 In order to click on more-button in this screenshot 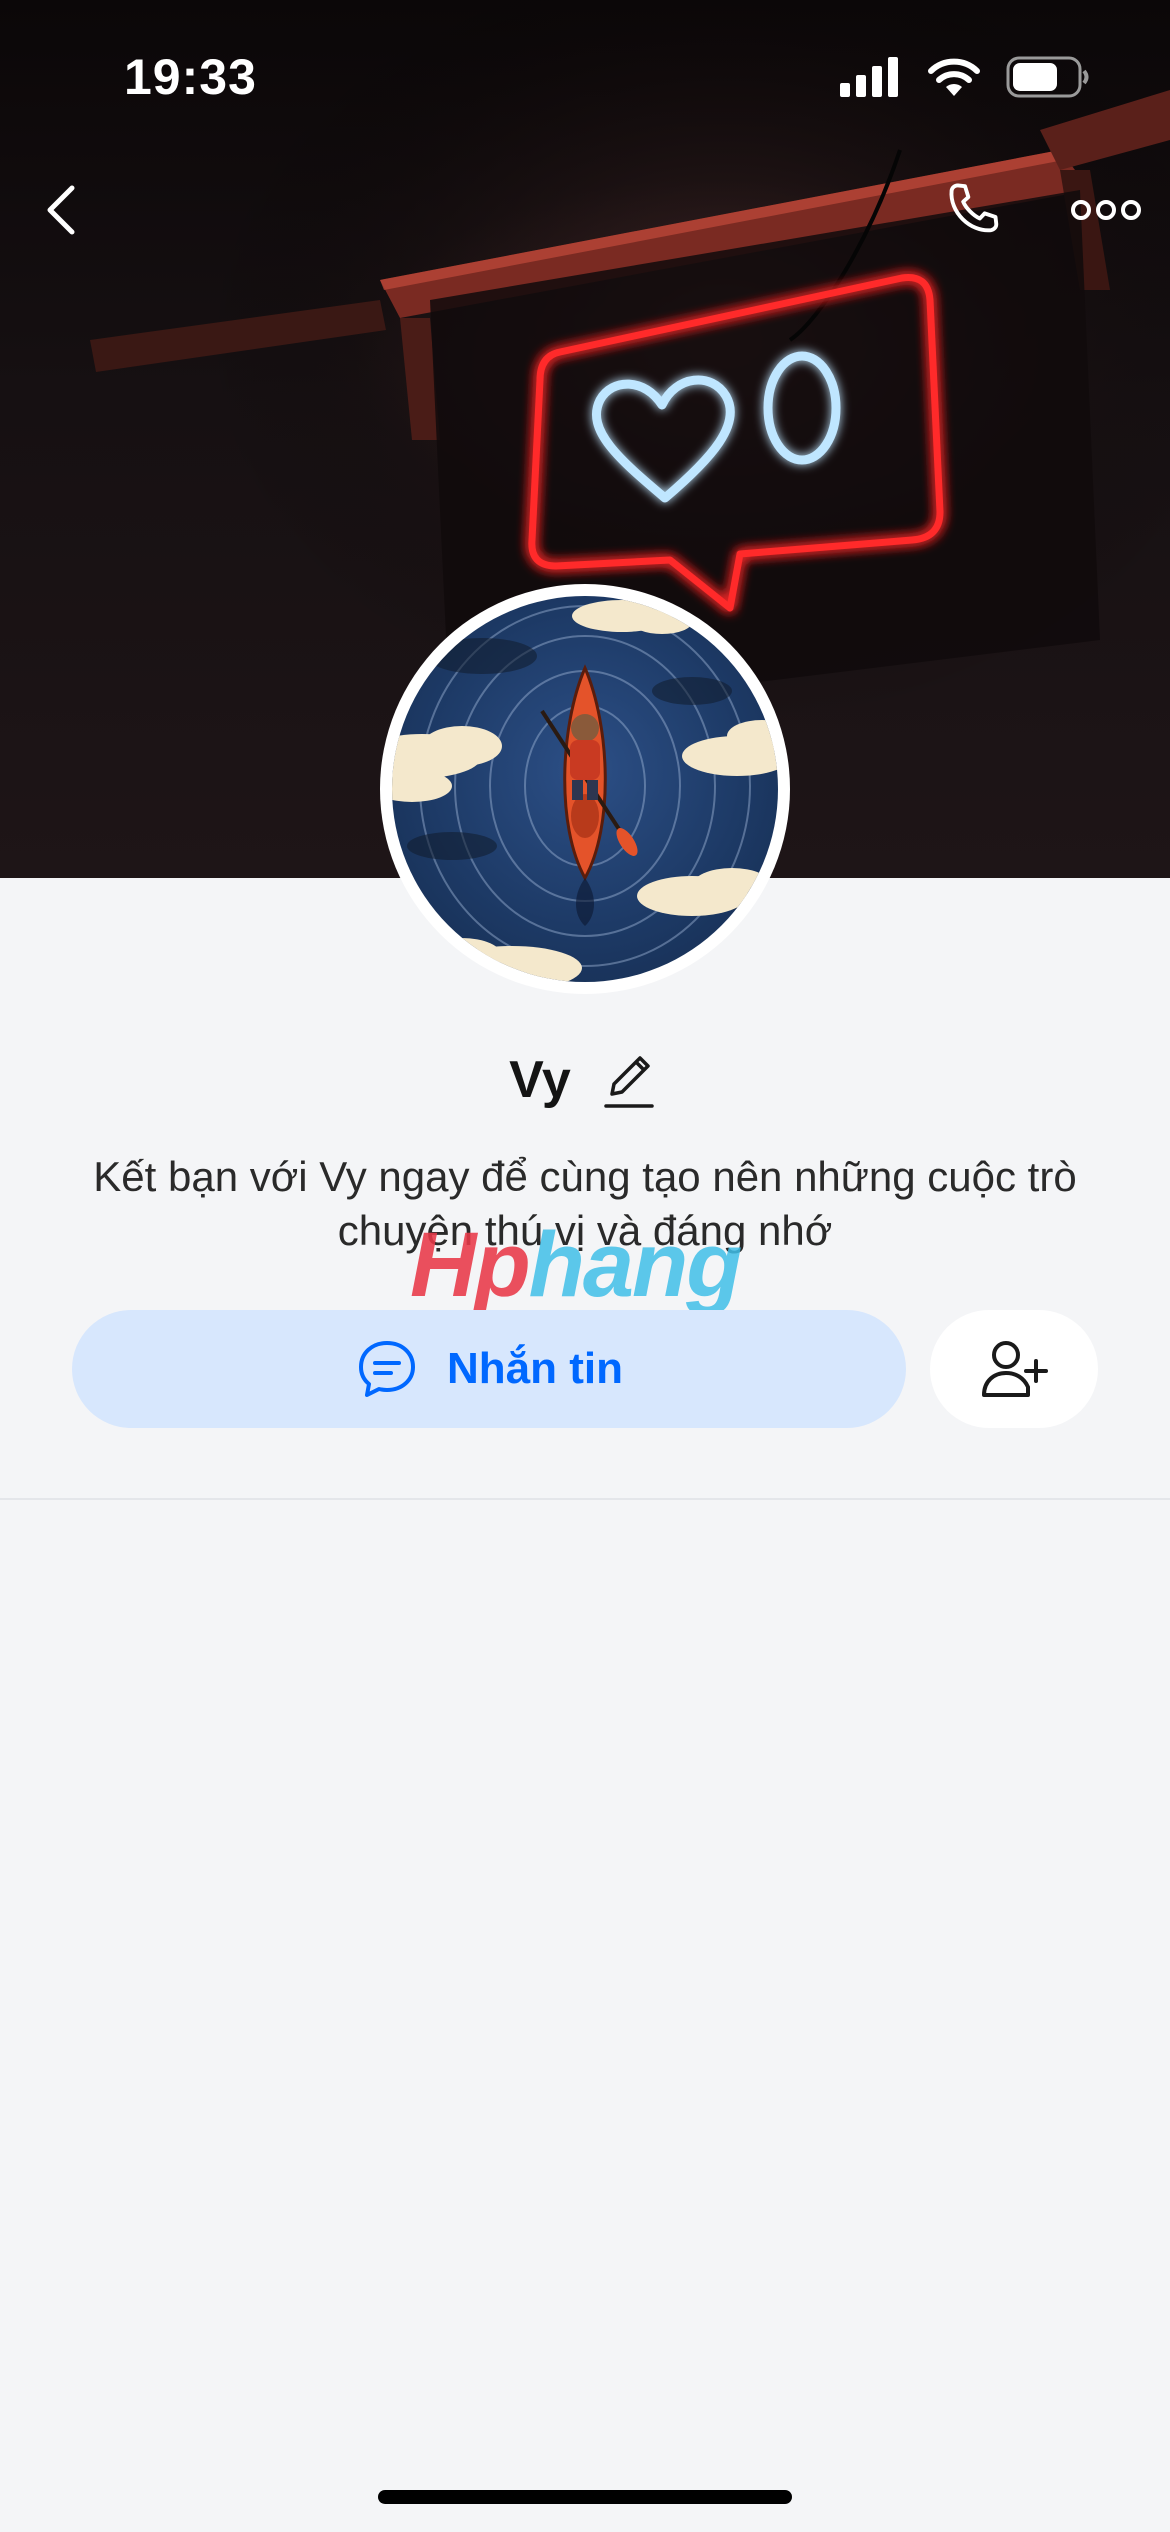, I will do `click(1106, 210)`.